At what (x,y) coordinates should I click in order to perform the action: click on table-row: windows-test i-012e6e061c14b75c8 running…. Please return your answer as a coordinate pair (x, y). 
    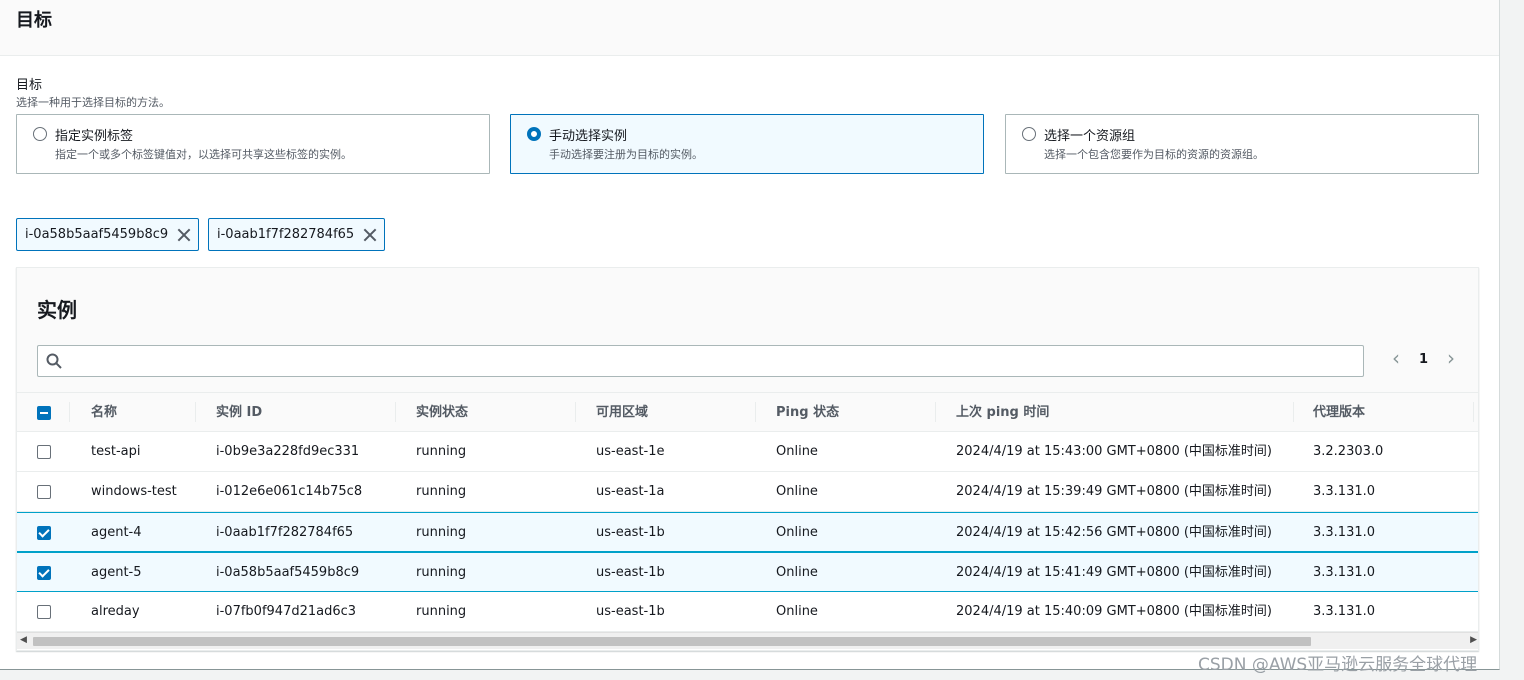
    Looking at the image, I should click on (747, 492).